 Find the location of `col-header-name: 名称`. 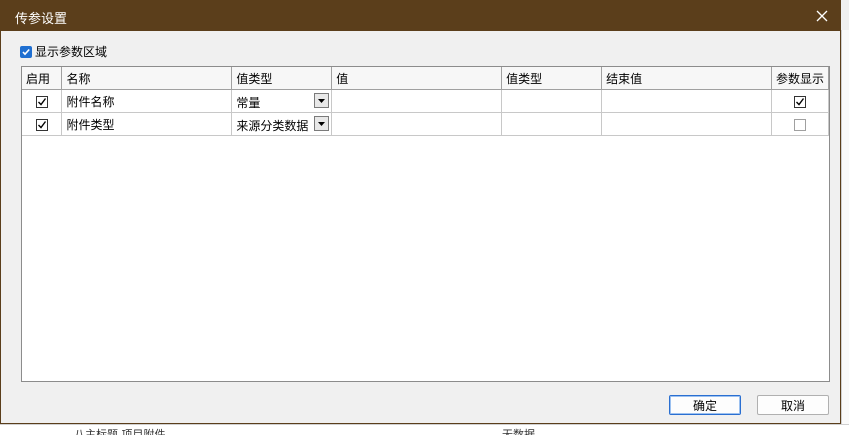

col-header-name: 名称 is located at coordinates (147, 78).